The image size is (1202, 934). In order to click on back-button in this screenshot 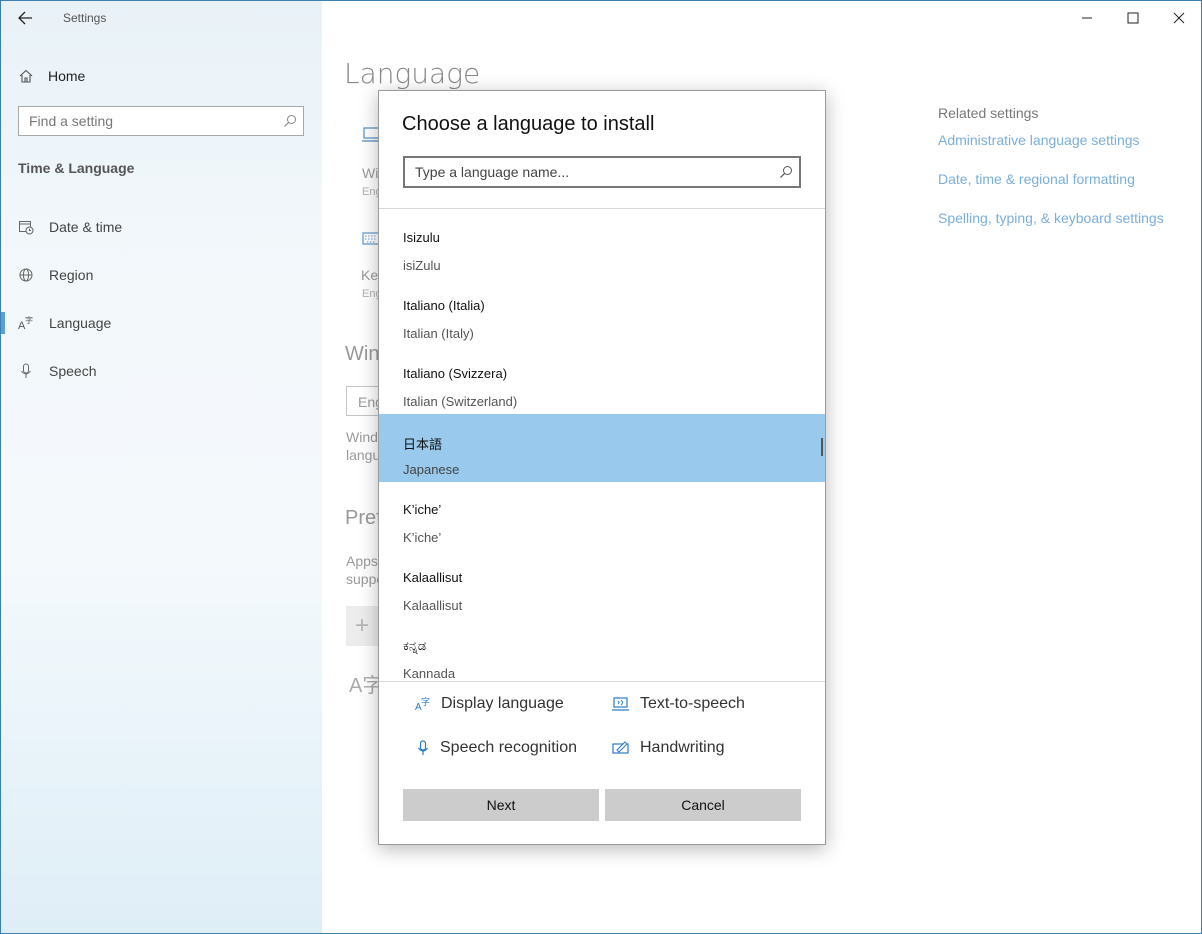, I will do `click(26, 18)`.